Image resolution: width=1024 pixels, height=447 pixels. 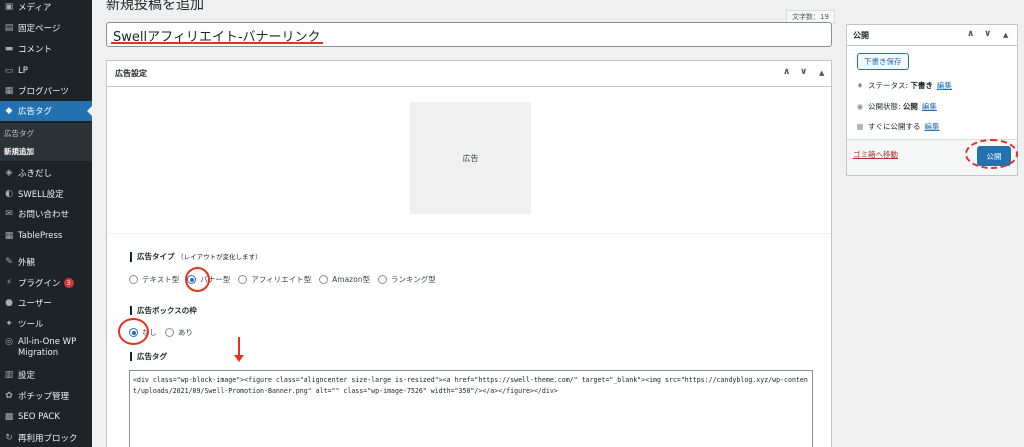 I want to click on pochipp-icon: ✿, so click(x=9, y=396).